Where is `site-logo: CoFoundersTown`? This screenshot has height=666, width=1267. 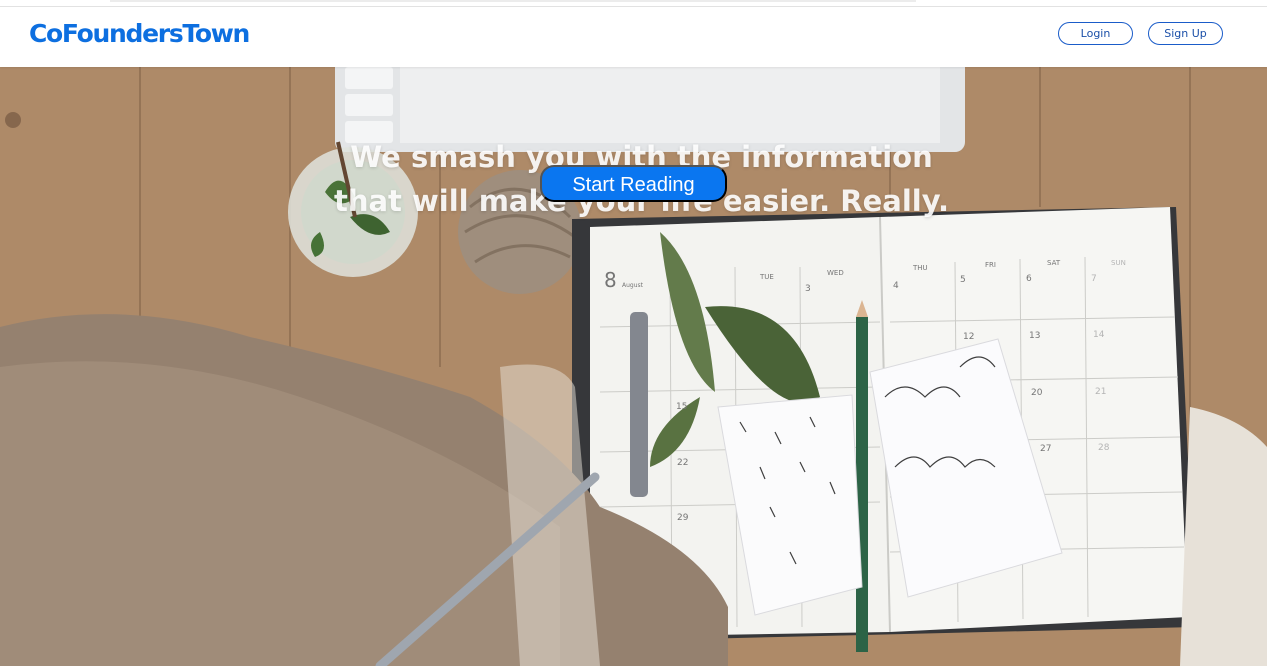 site-logo: CoFoundersTown is located at coordinates (139, 33).